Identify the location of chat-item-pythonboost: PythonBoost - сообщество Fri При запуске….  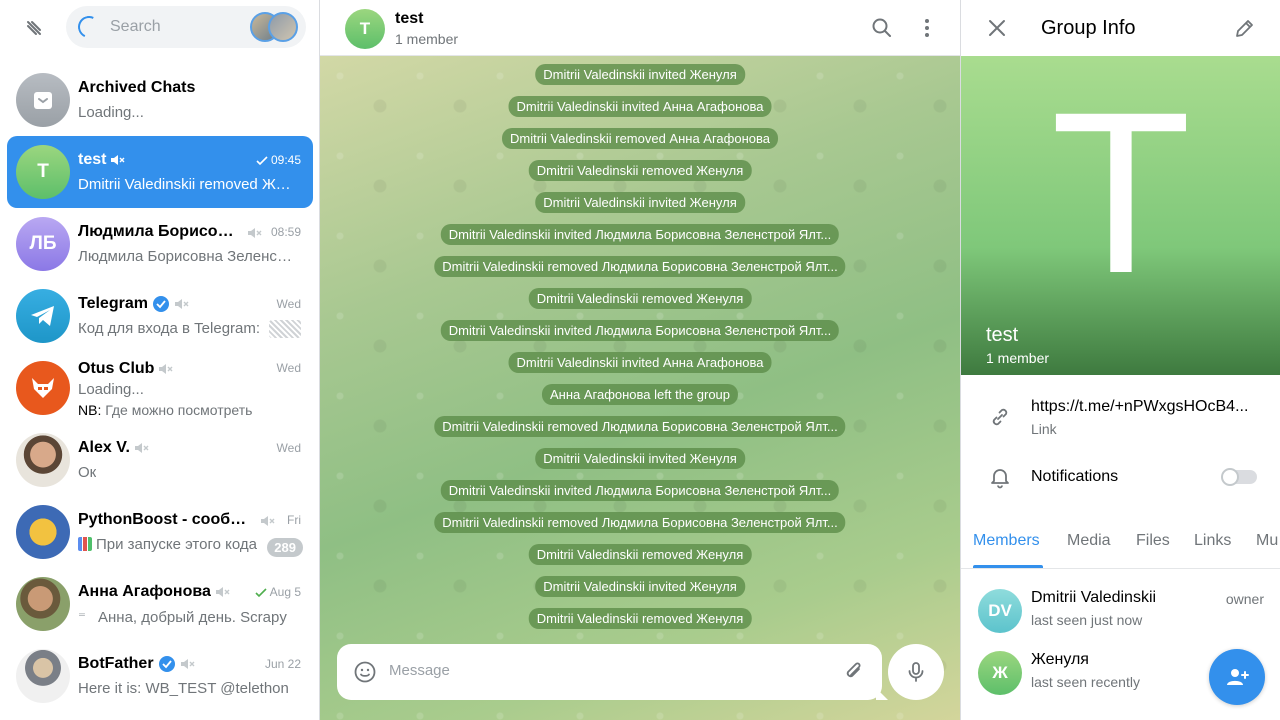
(160, 532).